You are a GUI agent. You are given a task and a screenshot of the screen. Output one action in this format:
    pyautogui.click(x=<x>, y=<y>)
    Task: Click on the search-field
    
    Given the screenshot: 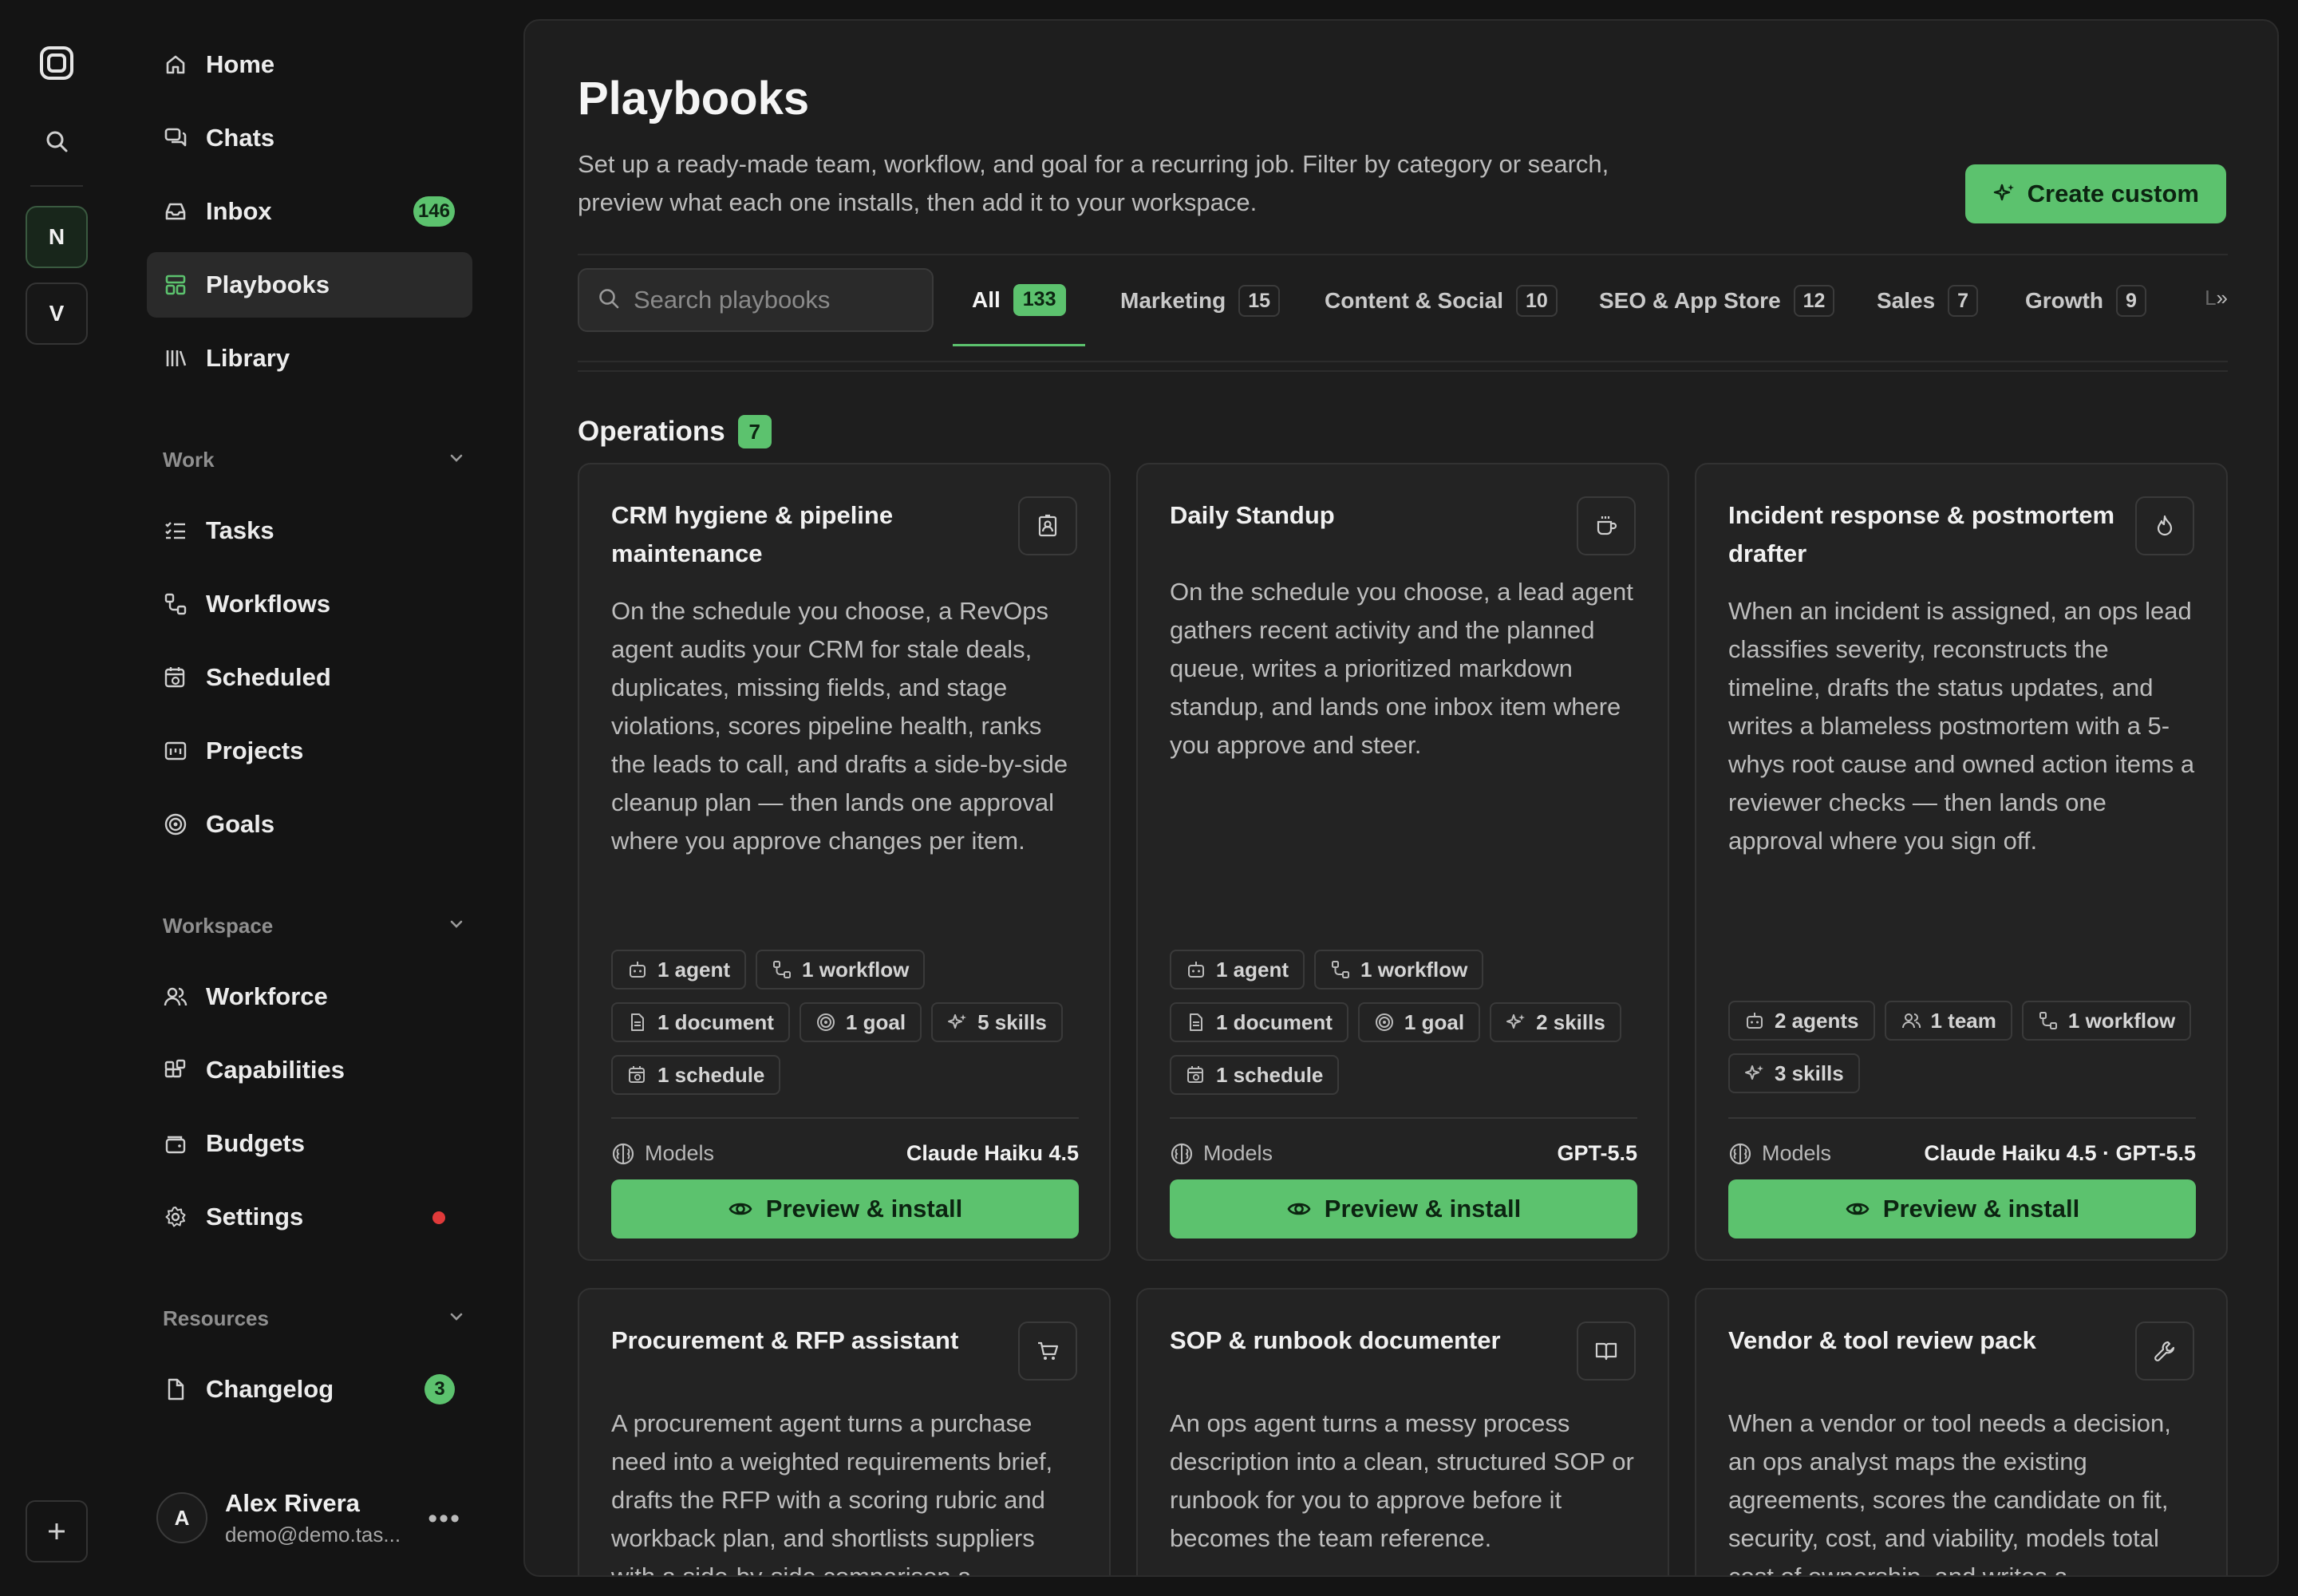 What is the action you would take?
    pyautogui.click(x=756, y=300)
    